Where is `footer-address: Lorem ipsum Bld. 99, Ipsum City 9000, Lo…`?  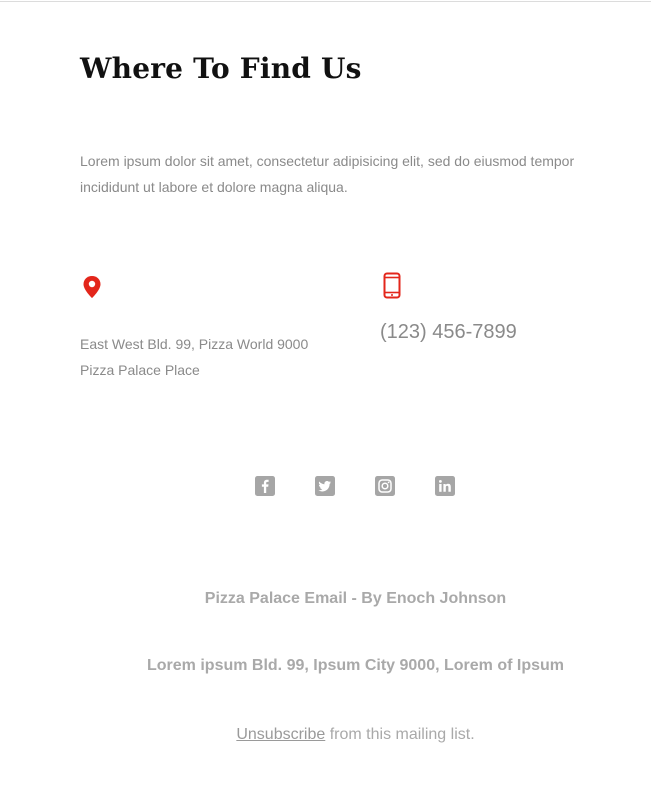
footer-address: Lorem ipsum Bld. 99, Ipsum City 9000, Lo… is located at coordinates (355, 665).